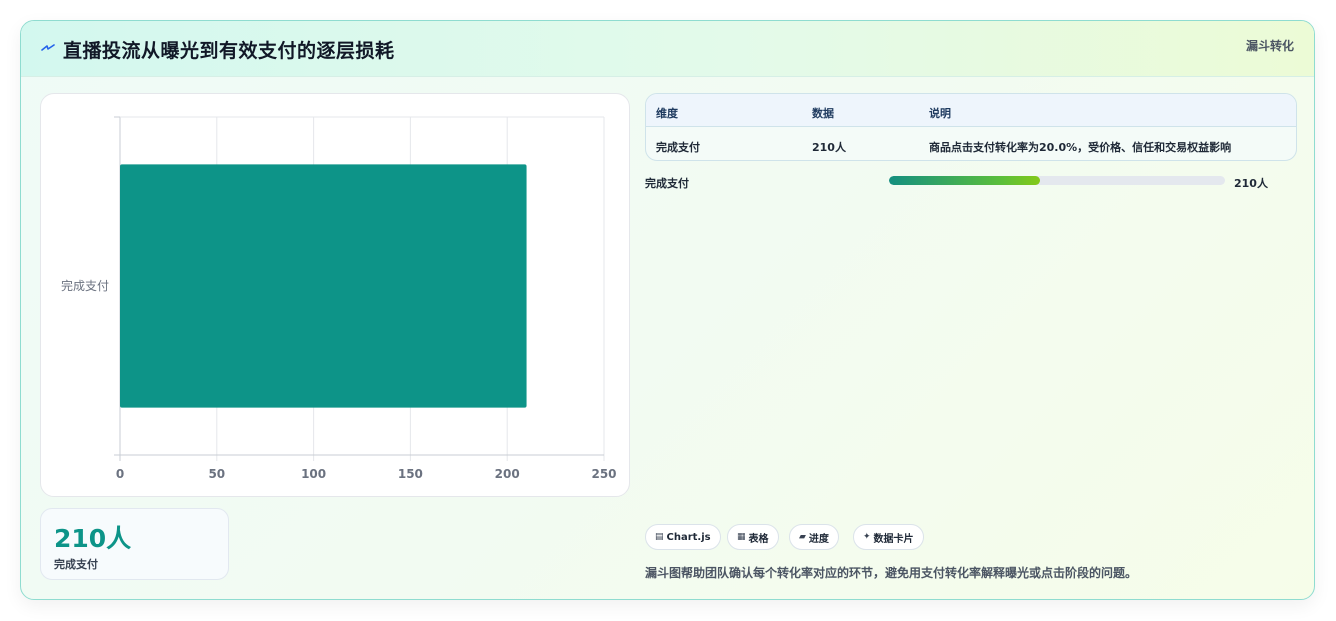 The height and width of the screenshot is (621, 1336). I want to click on kpi-value: 210人, so click(93, 538).